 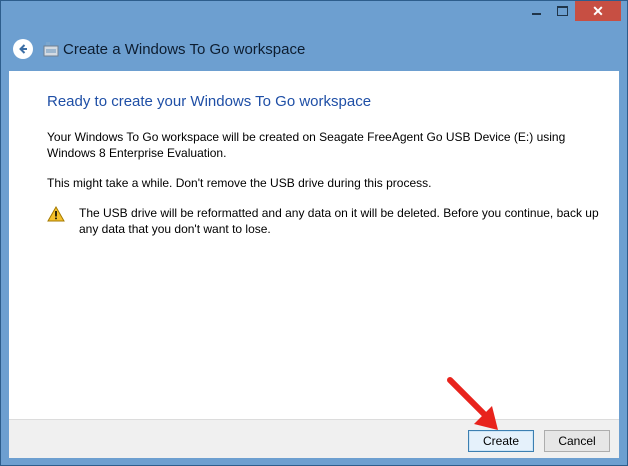 I want to click on close-button: ✕, so click(x=598, y=11).